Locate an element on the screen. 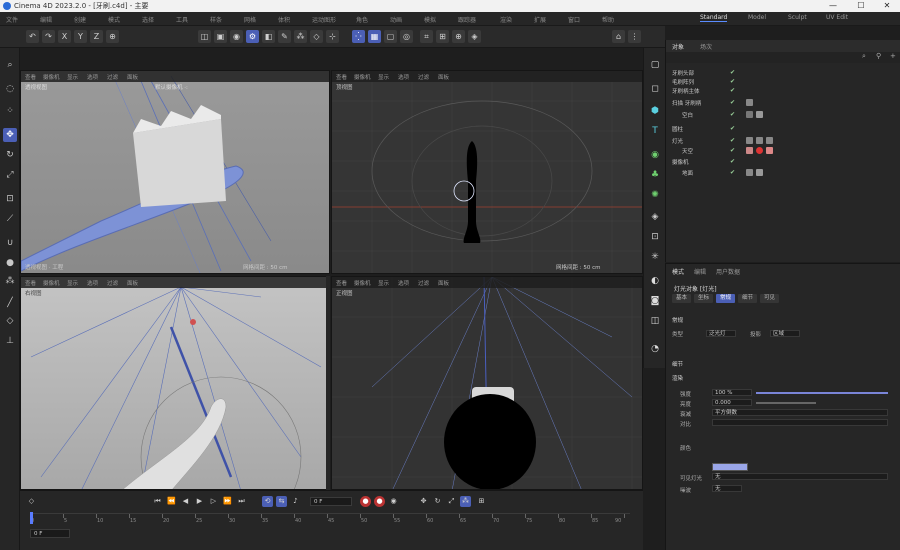  object-row: 毛刷阵列 ✔ is located at coordinates (783, 81).